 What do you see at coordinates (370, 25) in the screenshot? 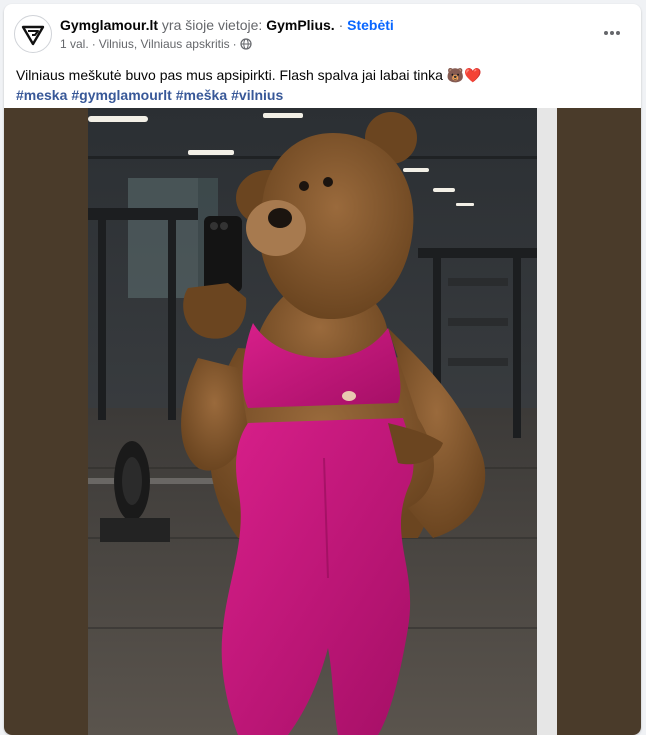
I see `follow-button: Stebėti` at bounding box center [370, 25].